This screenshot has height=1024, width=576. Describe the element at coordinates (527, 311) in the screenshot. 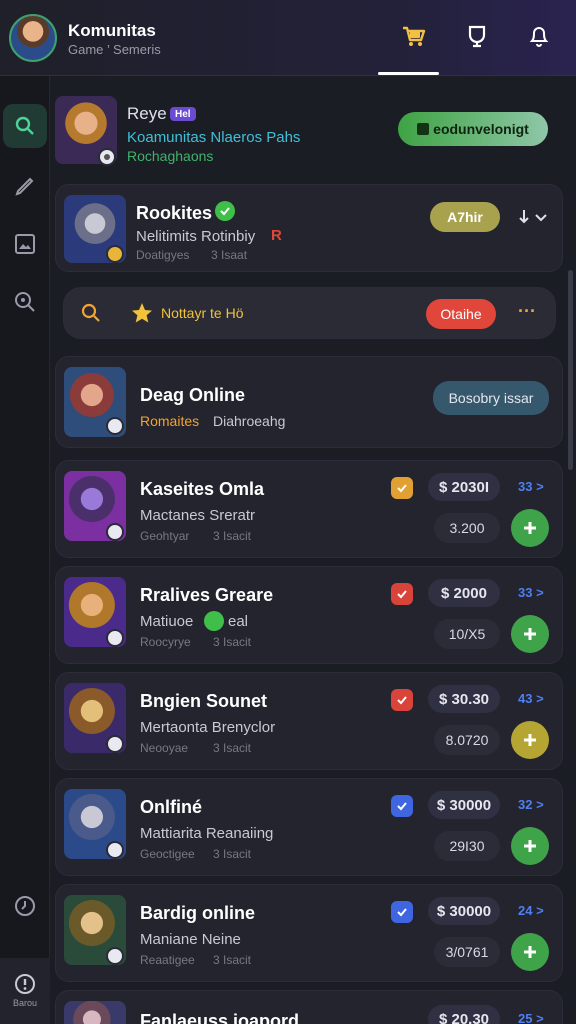

I see `more-options-icon: ···` at that location.